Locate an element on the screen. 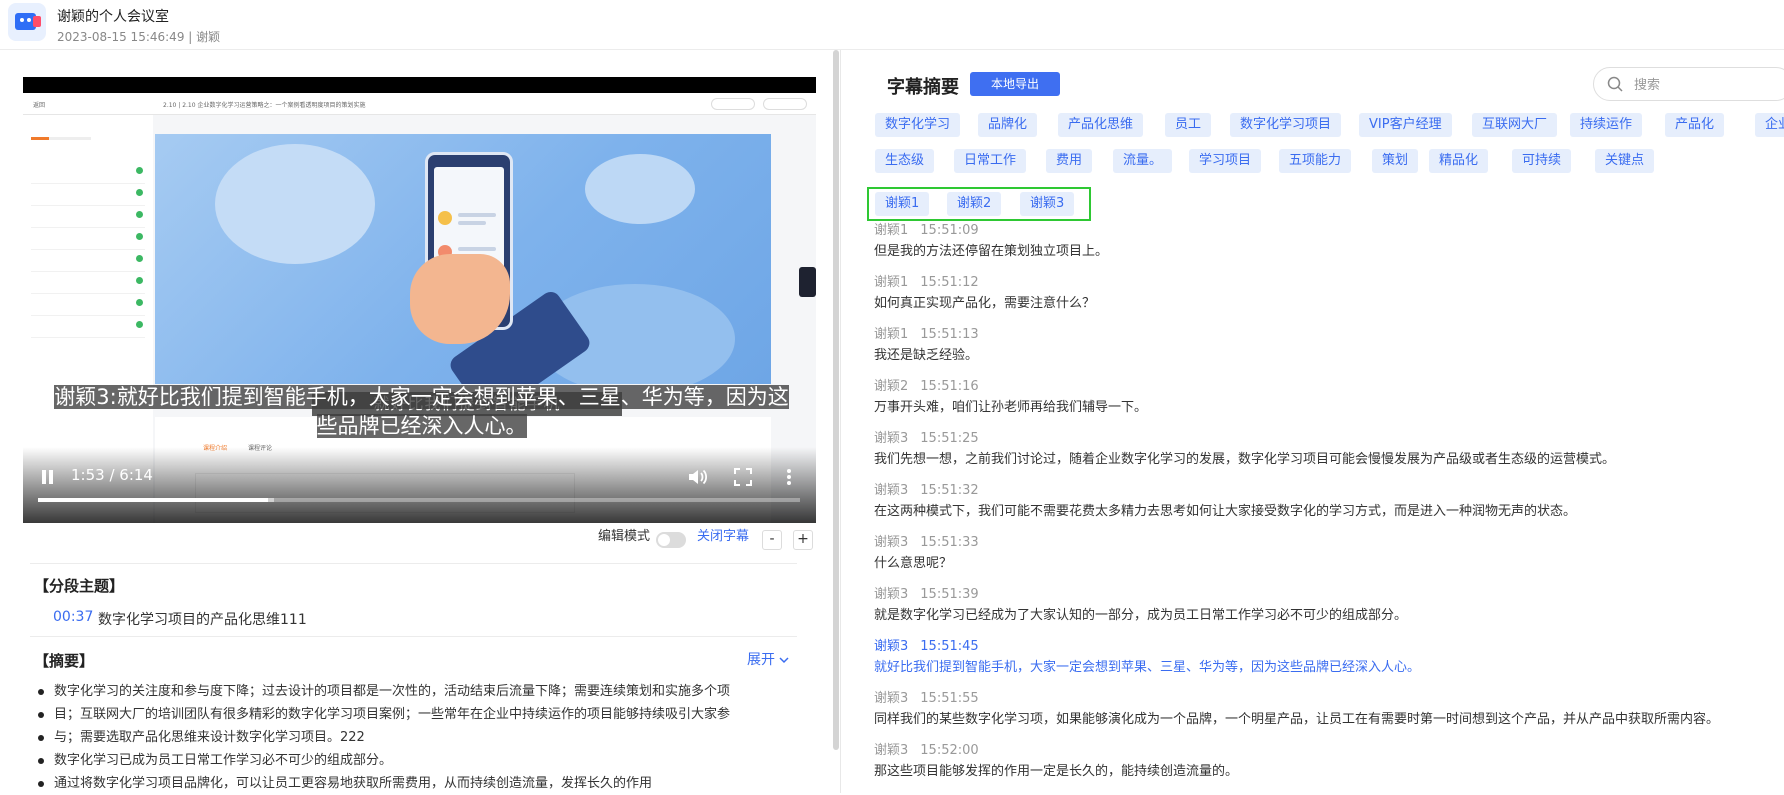  font-increase-button: + is located at coordinates (803, 540).